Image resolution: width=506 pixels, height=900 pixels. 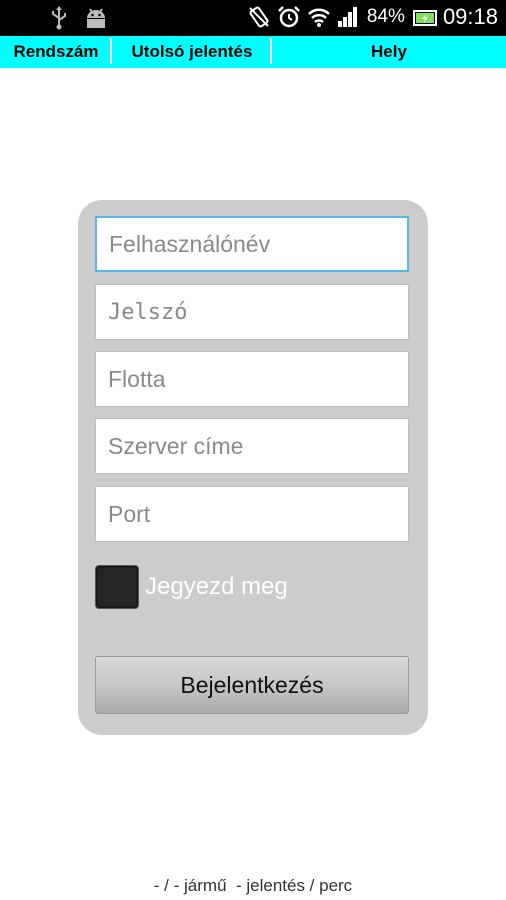 What do you see at coordinates (192, 52) in the screenshot?
I see `column-last-report: Utolsó jelentés` at bounding box center [192, 52].